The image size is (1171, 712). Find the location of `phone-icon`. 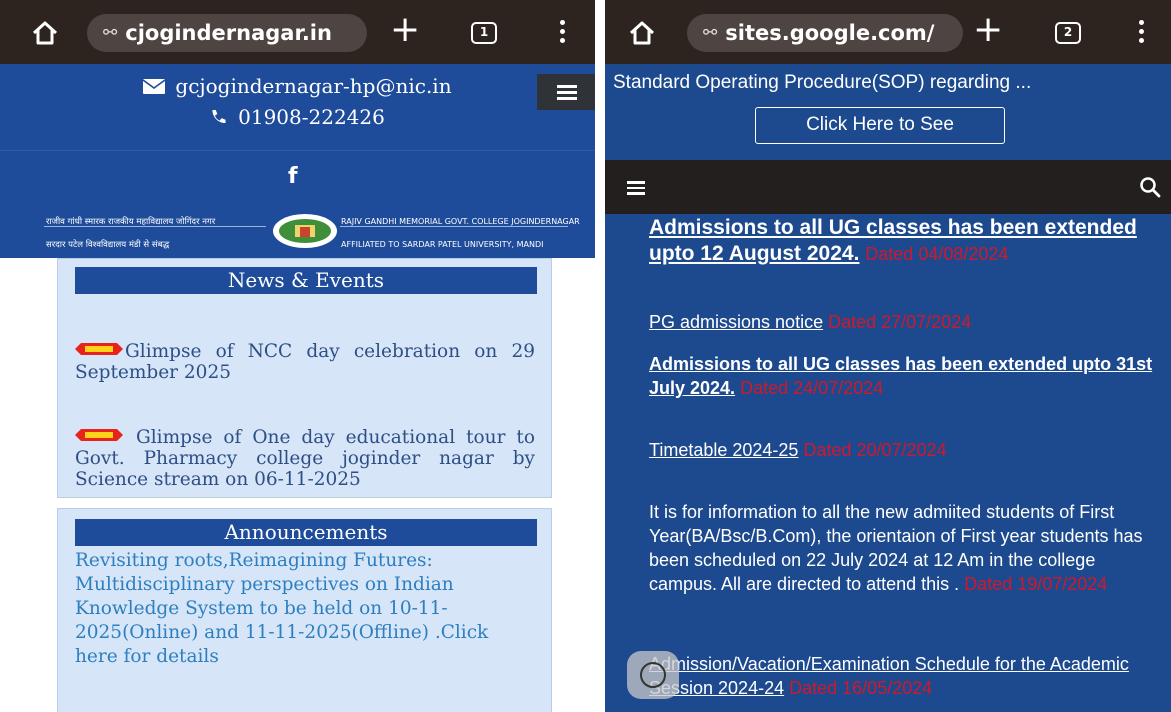

phone-icon is located at coordinates (219, 116).